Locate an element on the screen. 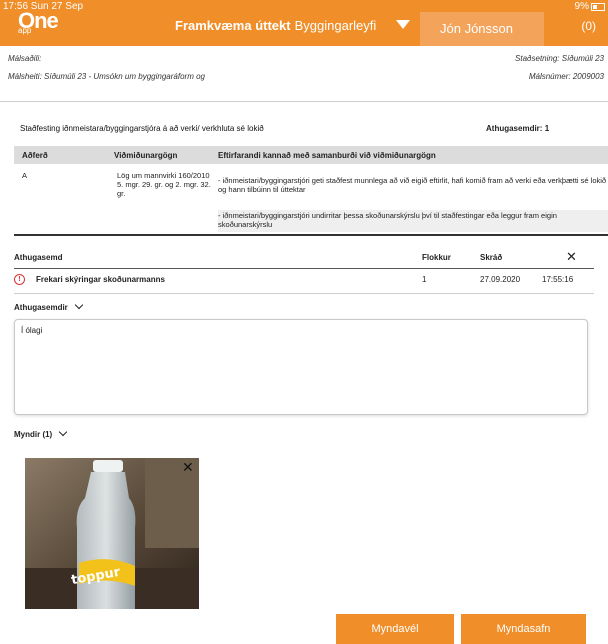 Image resolution: width=608 pixels, height=644 pixels. remark-time: 17:55:16 is located at coordinates (558, 279).